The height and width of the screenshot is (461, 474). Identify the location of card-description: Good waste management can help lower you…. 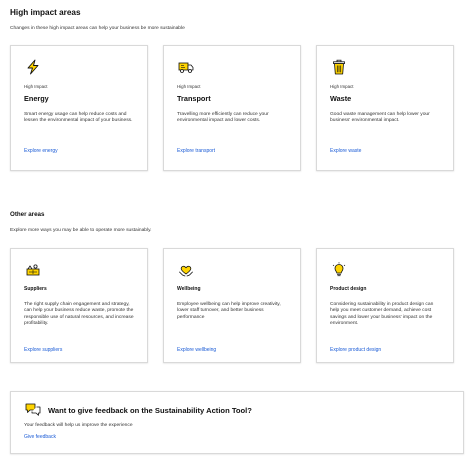
(380, 118).